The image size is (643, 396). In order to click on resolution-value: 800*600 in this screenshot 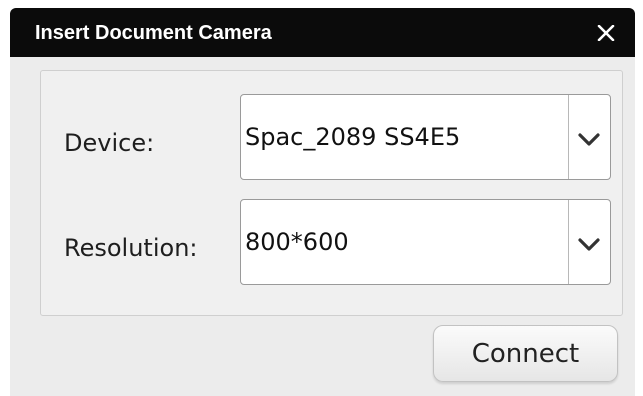, I will do `click(297, 242)`.